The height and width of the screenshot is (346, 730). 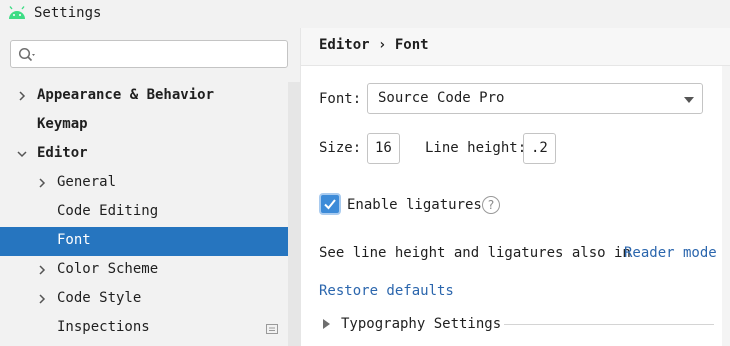 I want to click on tree-item-inspections: Inspections, so click(x=144, y=328).